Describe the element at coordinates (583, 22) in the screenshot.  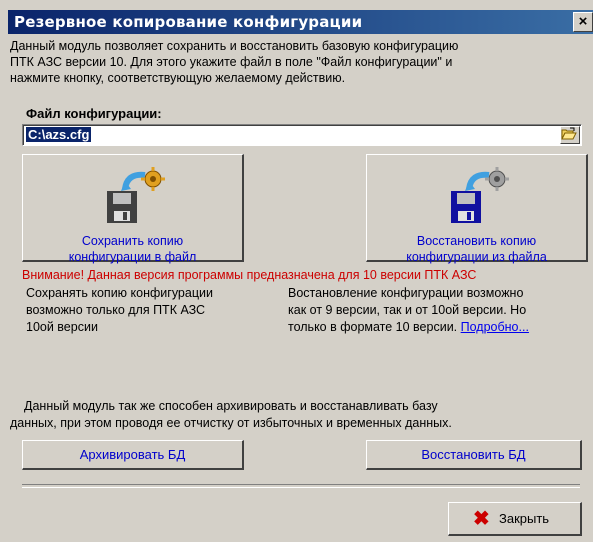
I see `close-window-button: ×` at that location.